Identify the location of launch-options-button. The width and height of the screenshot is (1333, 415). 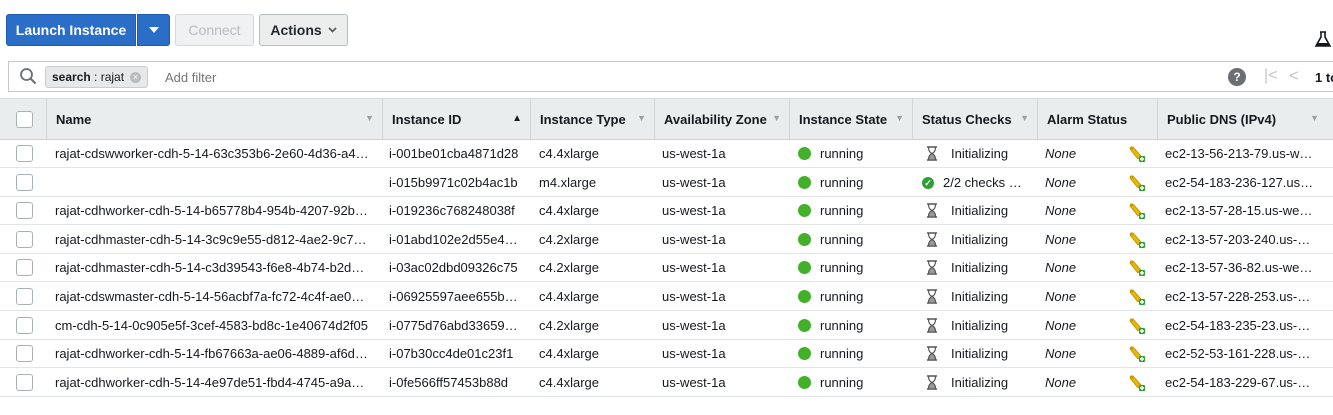
(153, 30).